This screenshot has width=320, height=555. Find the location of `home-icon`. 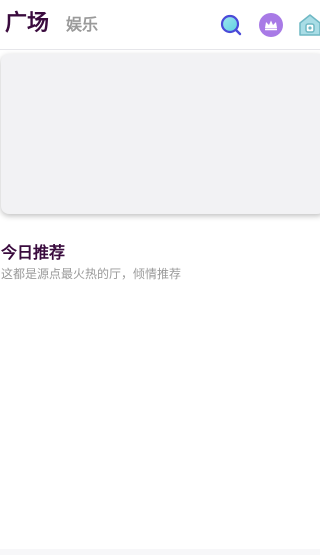

home-icon is located at coordinates (309, 25).